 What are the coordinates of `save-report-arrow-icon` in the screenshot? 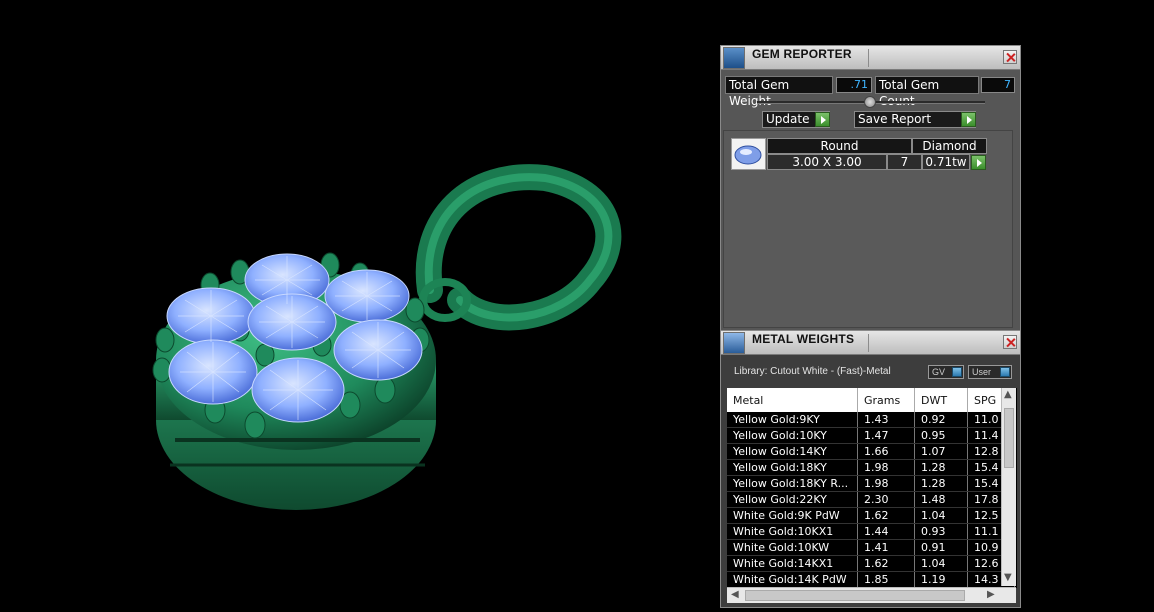 It's located at (968, 119).